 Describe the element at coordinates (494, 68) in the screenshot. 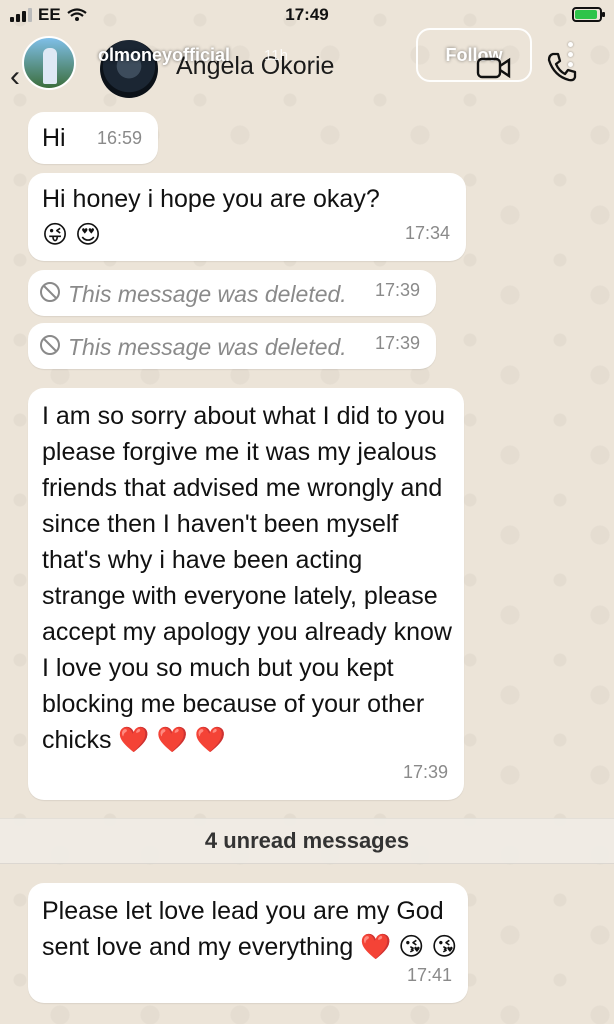

I see `video-call-icon` at that location.